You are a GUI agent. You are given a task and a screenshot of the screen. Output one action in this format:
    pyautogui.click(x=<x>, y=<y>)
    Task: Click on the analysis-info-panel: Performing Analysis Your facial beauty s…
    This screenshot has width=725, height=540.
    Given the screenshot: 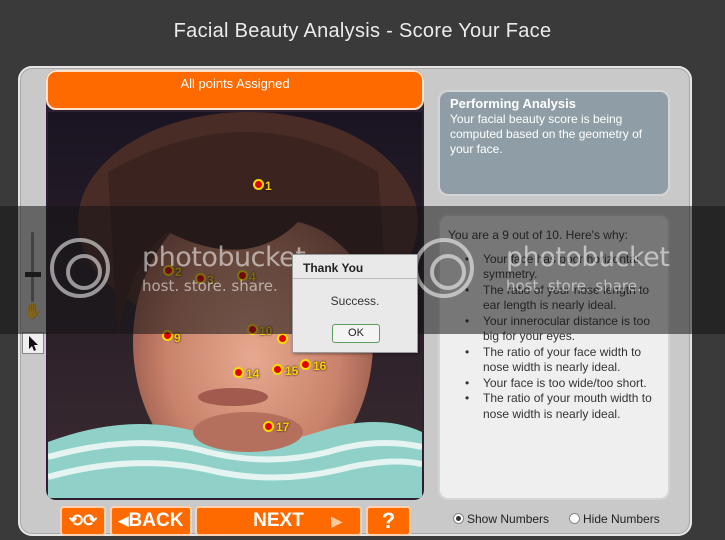 What is the action you would take?
    pyautogui.click(x=554, y=143)
    